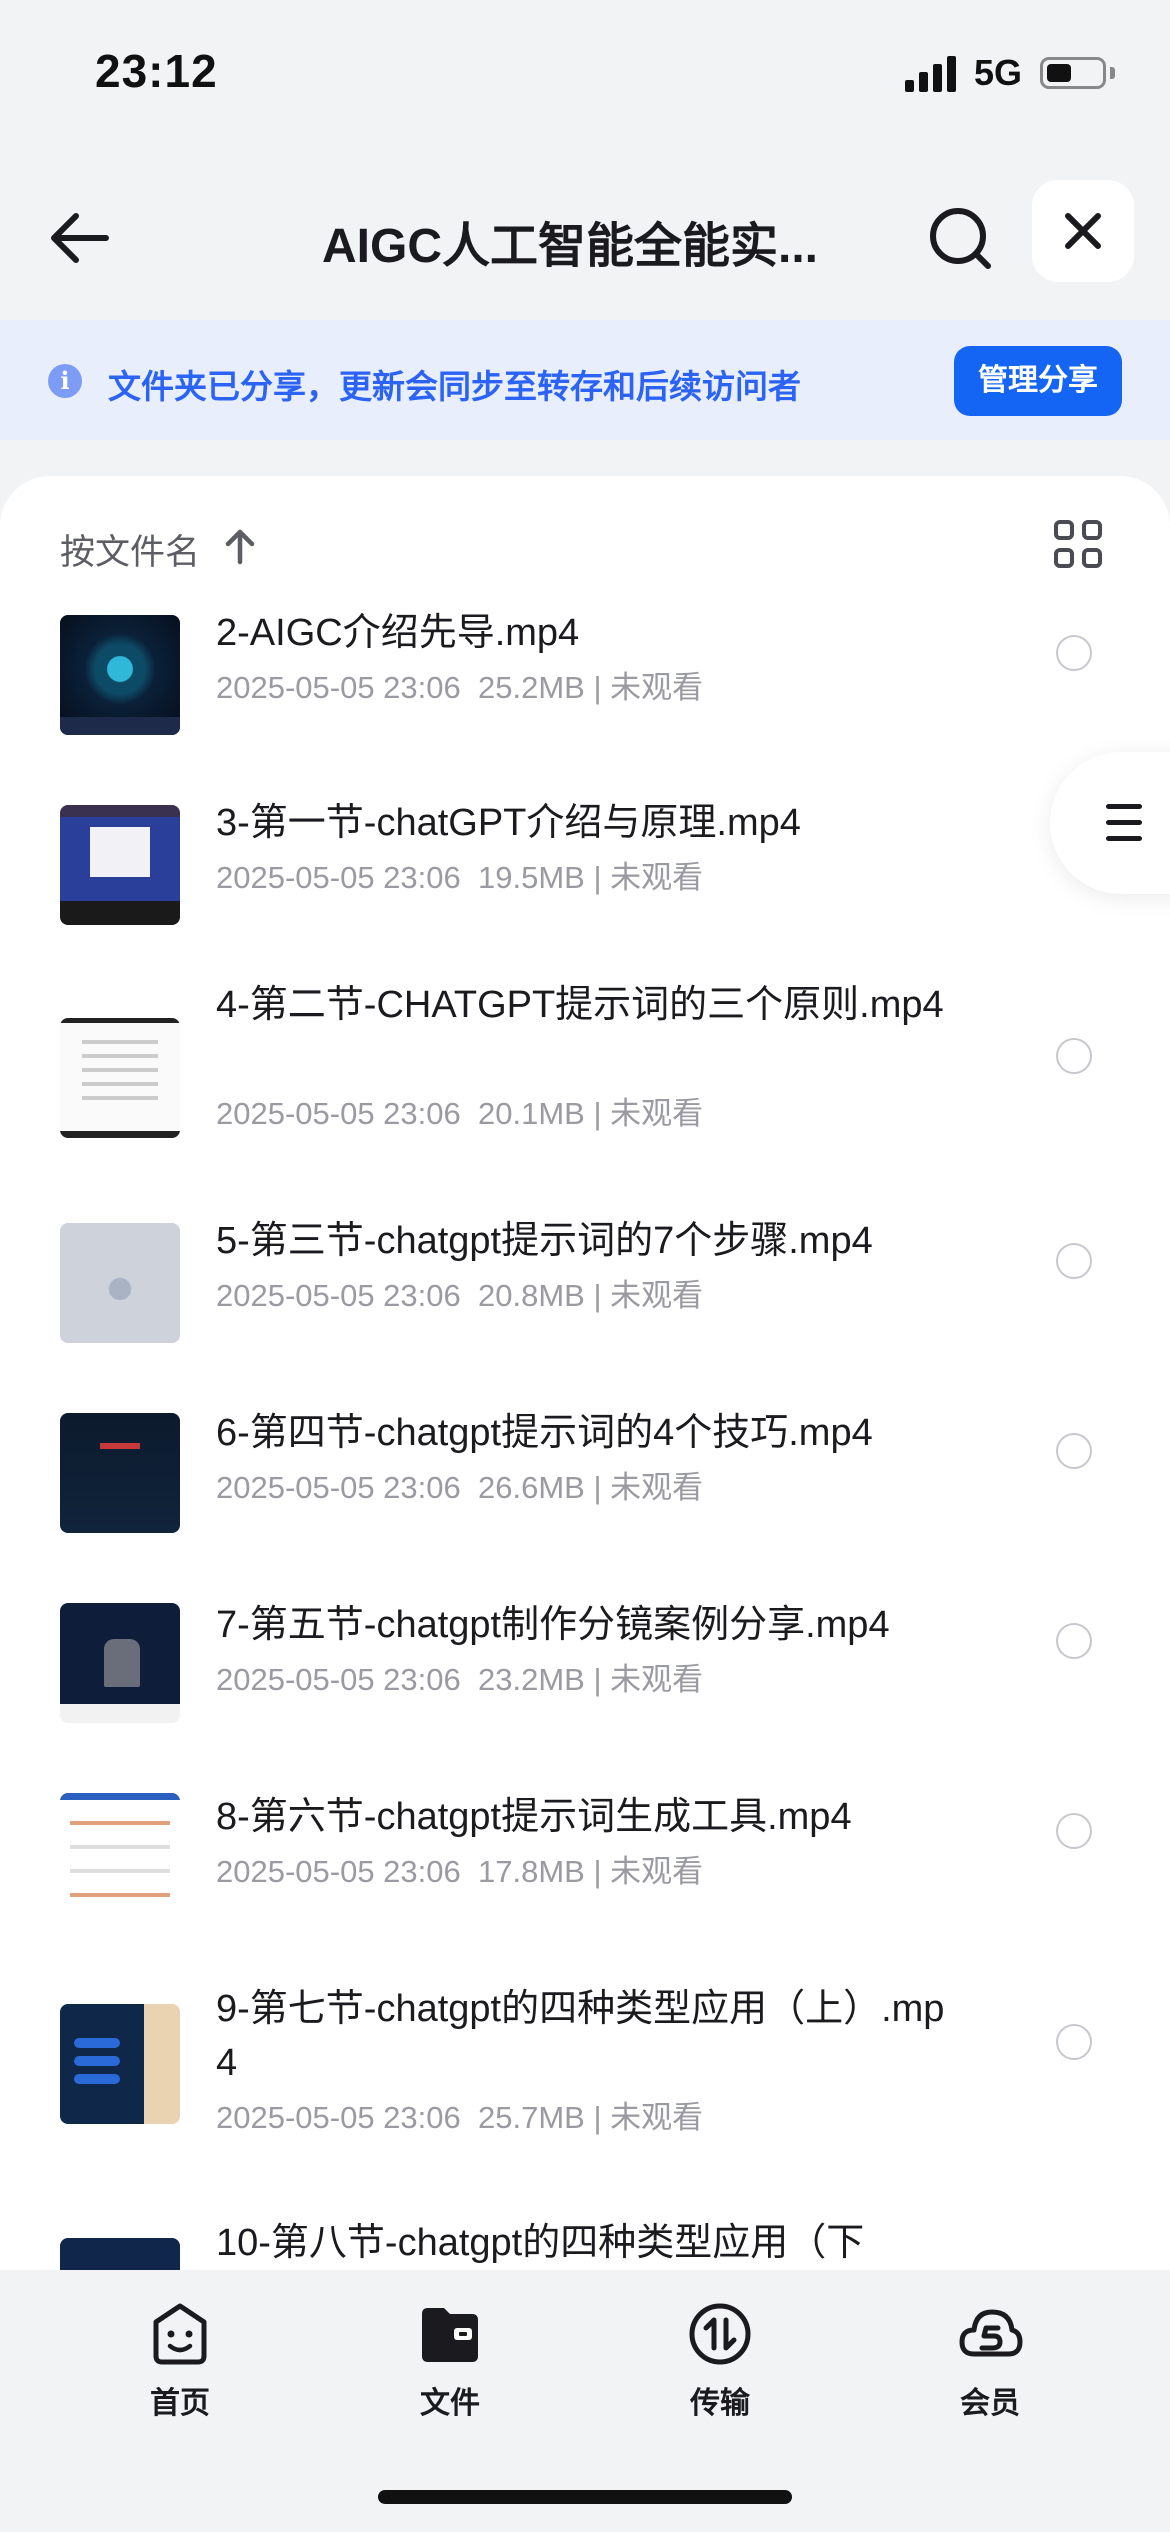 This screenshot has height=2532, width=1170. What do you see at coordinates (156, 71) in the screenshot?
I see `status-time: 23:12` at bounding box center [156, 71].